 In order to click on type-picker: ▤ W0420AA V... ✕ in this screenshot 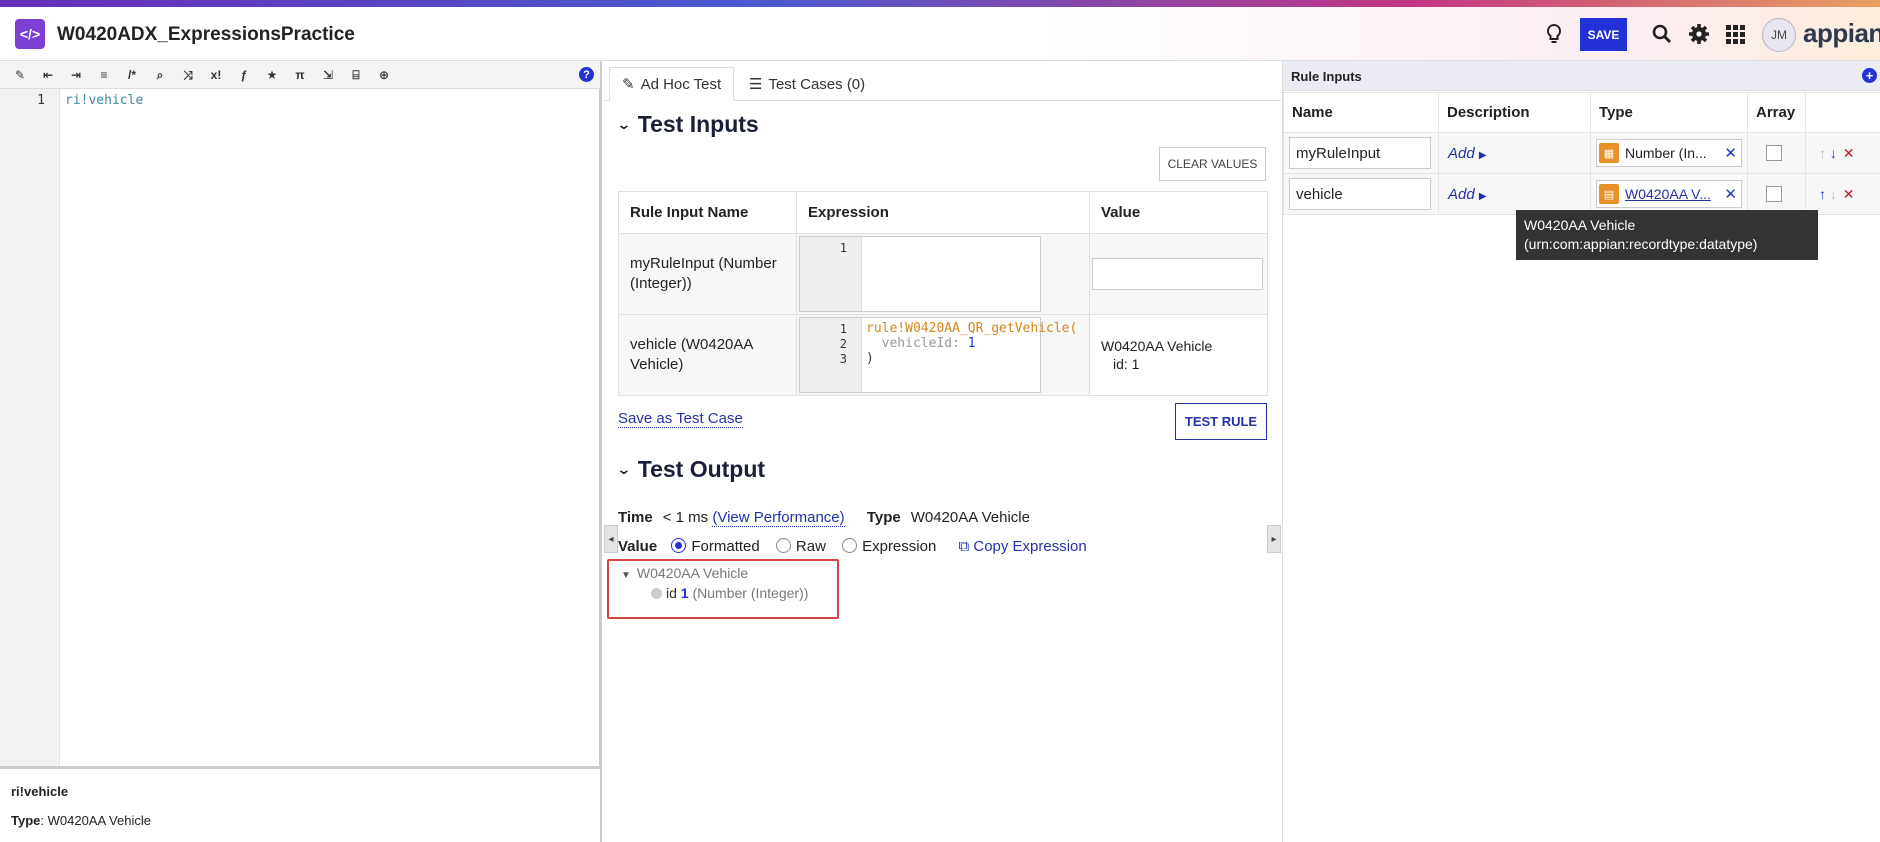, I will do `click(1669, 194)`.